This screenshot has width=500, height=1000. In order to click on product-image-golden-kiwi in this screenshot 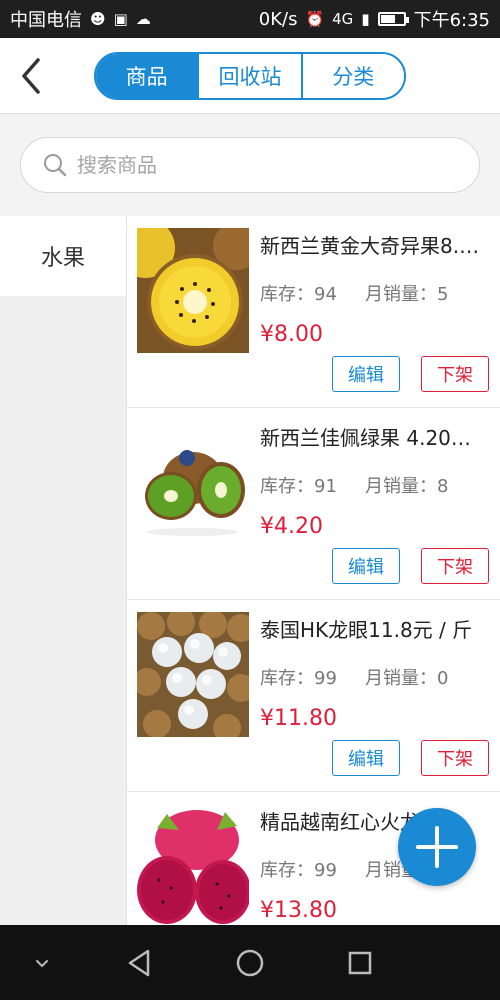, I will do `click(193, 290)`.